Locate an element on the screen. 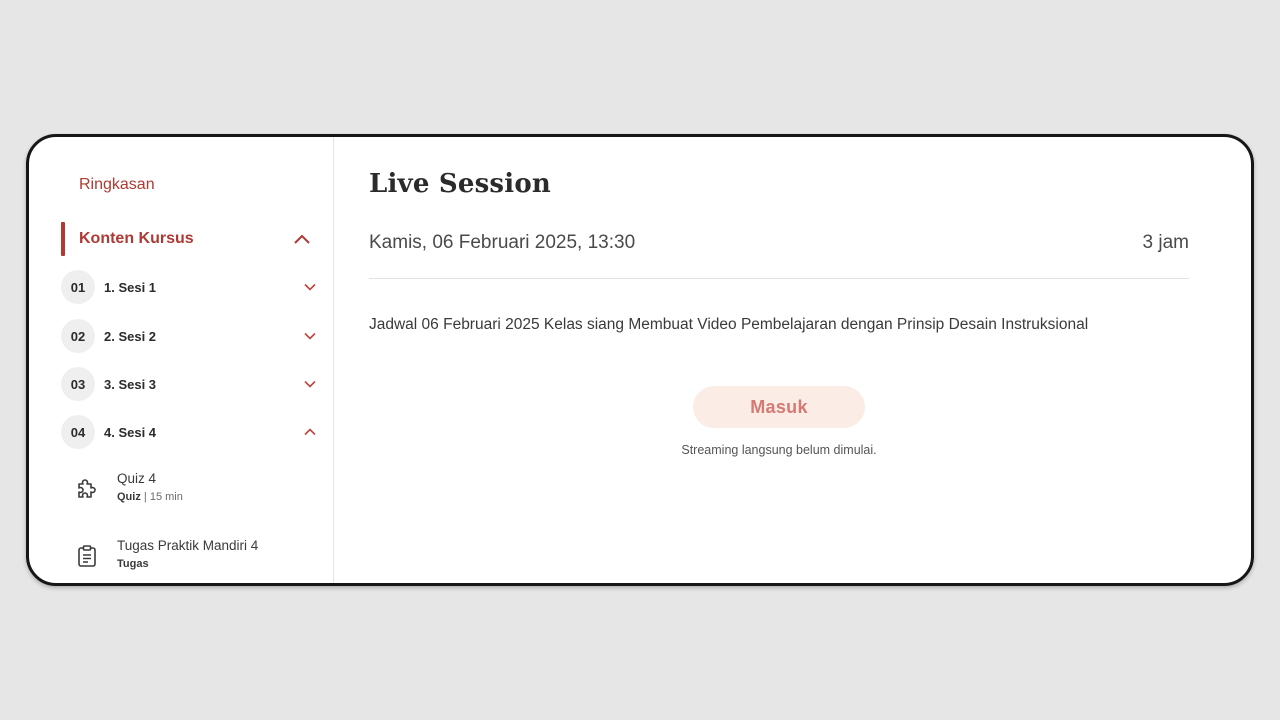  activity-name: Quiz 4 is located at coordinates (137, 478).